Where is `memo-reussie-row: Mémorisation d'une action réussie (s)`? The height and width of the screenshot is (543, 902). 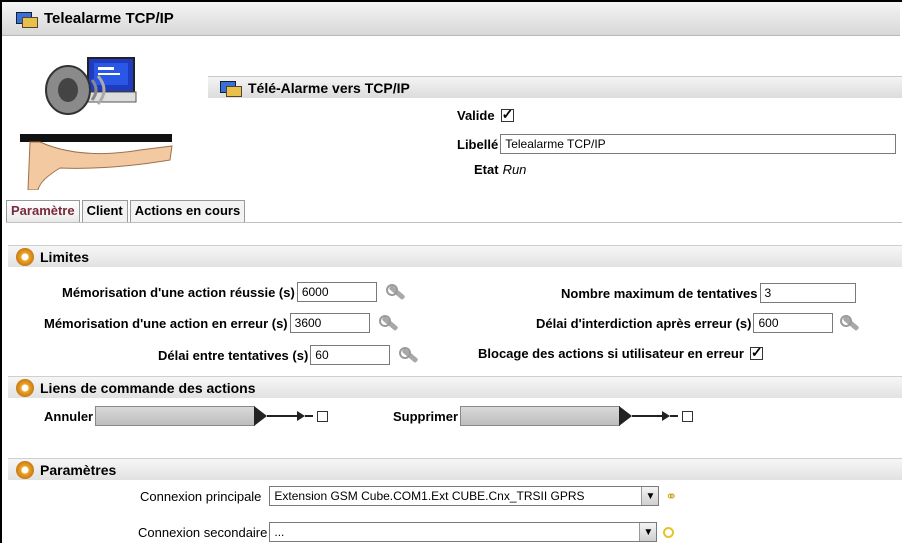 memo-reussie-row: Mémorisation d'une action réussie (s) is located at coordinates (234, 292).